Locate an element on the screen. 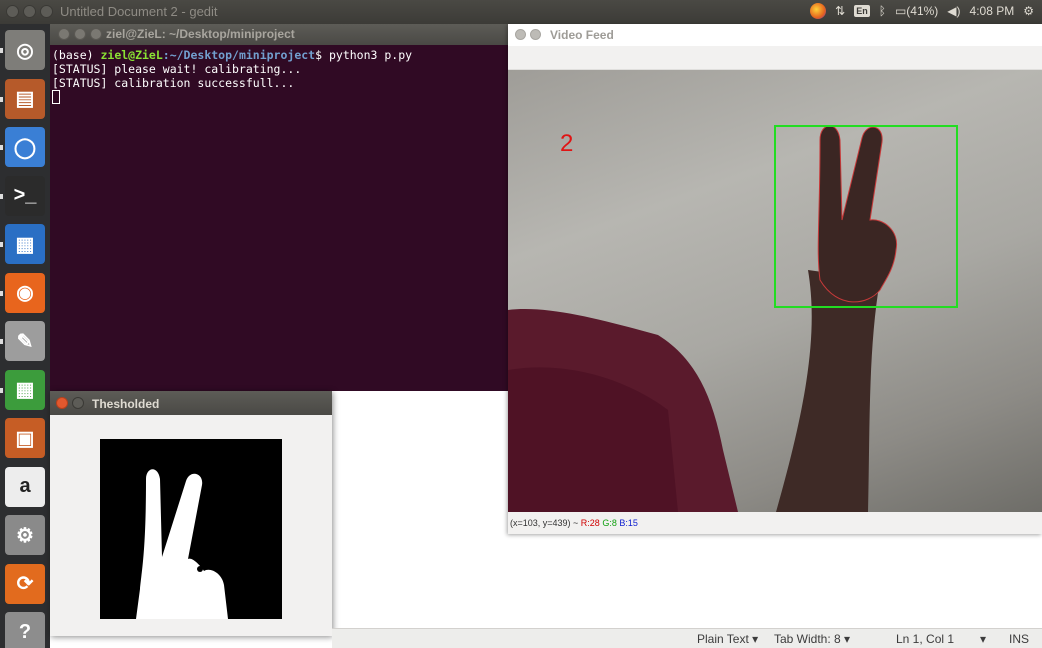  firefox-indicator-icon is located at coordinates (818, 11).